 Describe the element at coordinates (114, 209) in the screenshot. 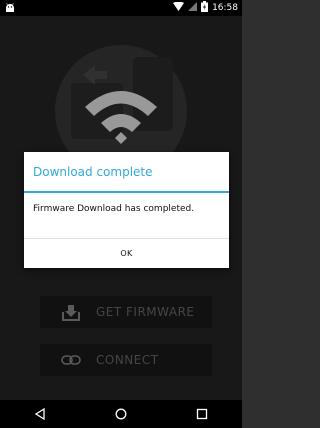

I see `dialog-message: Firmware Download has completed.` at that location.